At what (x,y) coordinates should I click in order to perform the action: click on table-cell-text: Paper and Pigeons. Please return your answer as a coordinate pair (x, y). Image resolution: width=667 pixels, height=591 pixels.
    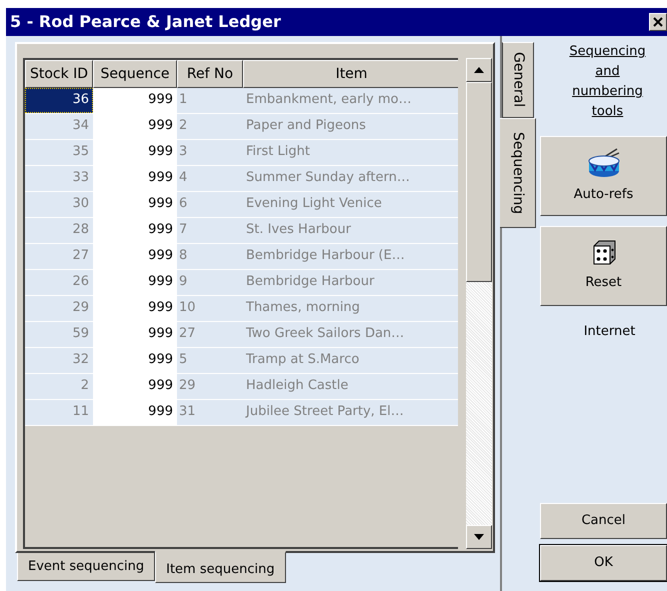
    Looking at the image, I should click on (306, 126).